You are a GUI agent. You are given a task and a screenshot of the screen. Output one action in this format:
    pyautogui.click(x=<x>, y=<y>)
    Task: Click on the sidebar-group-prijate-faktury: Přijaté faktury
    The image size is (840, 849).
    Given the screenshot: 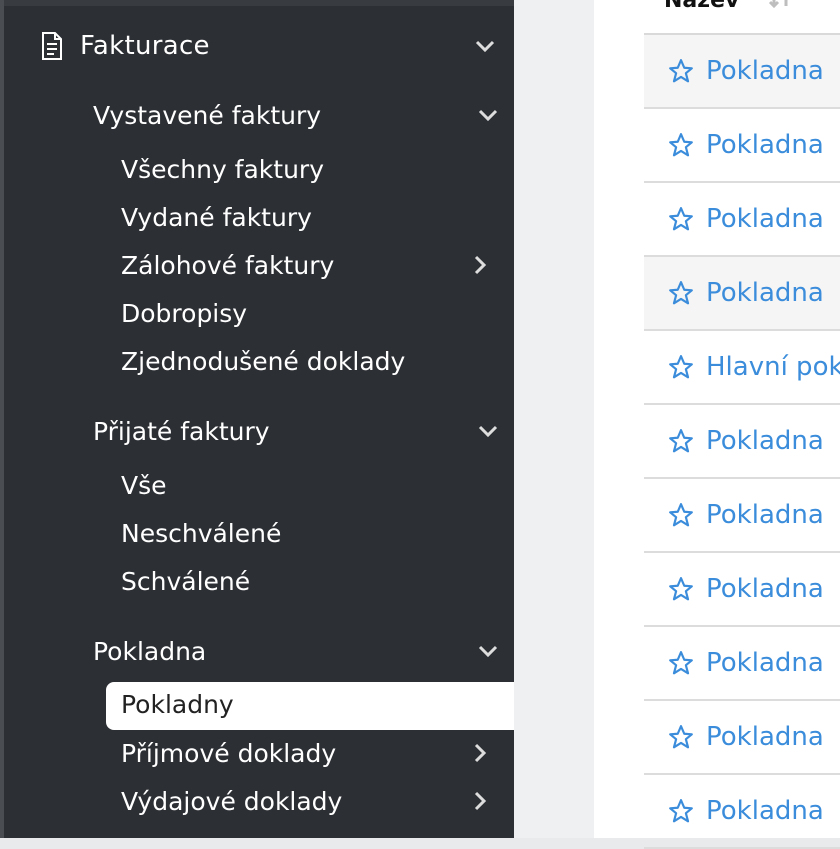 What is the action you would take?
    pyautogui.click(x=296, y=431)
    